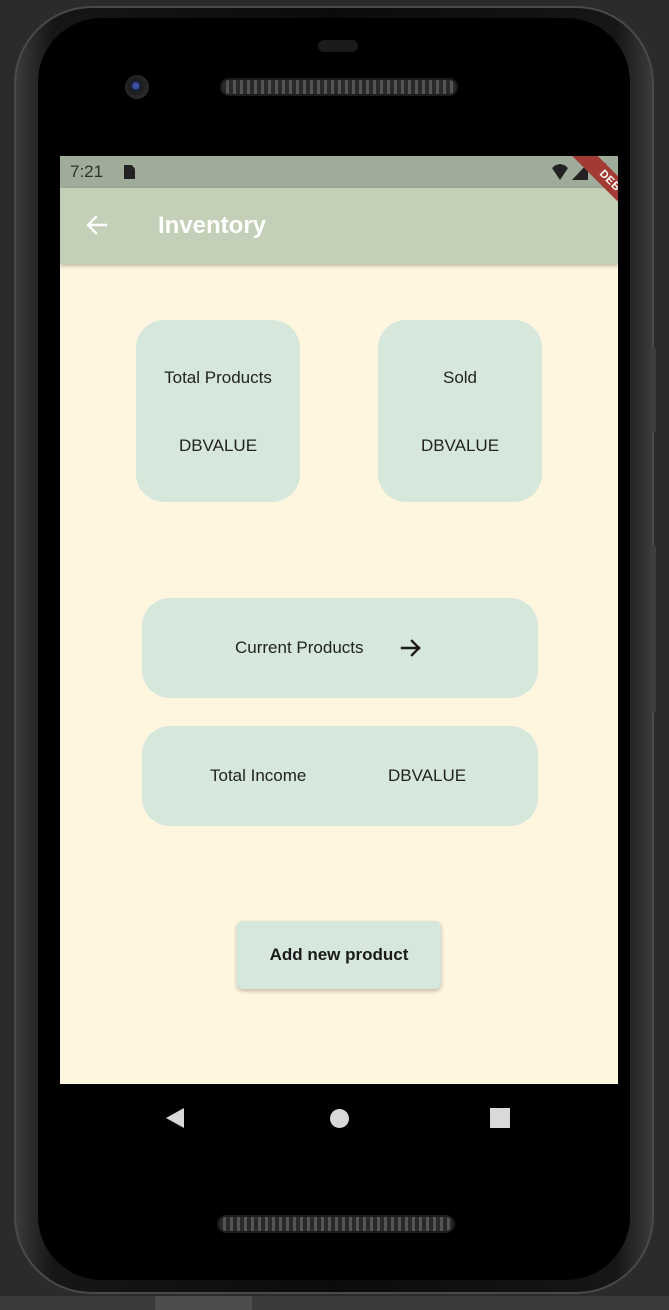 The width and height of the screenshot is (669, 1310). I want to click on proximity-sensor, so click(338, 46).